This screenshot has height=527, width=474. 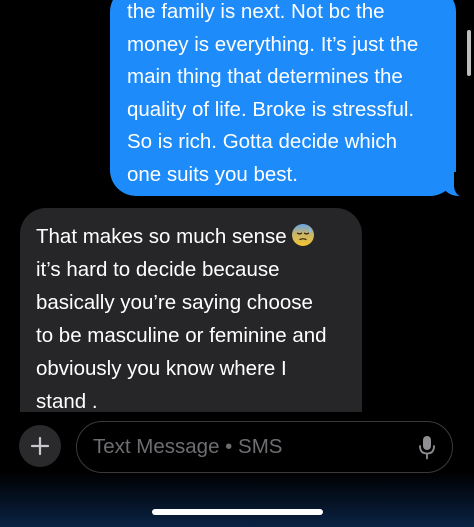 I want to click on message-input-placeholder: Text Message • SMS, so click(x=188, y=446).